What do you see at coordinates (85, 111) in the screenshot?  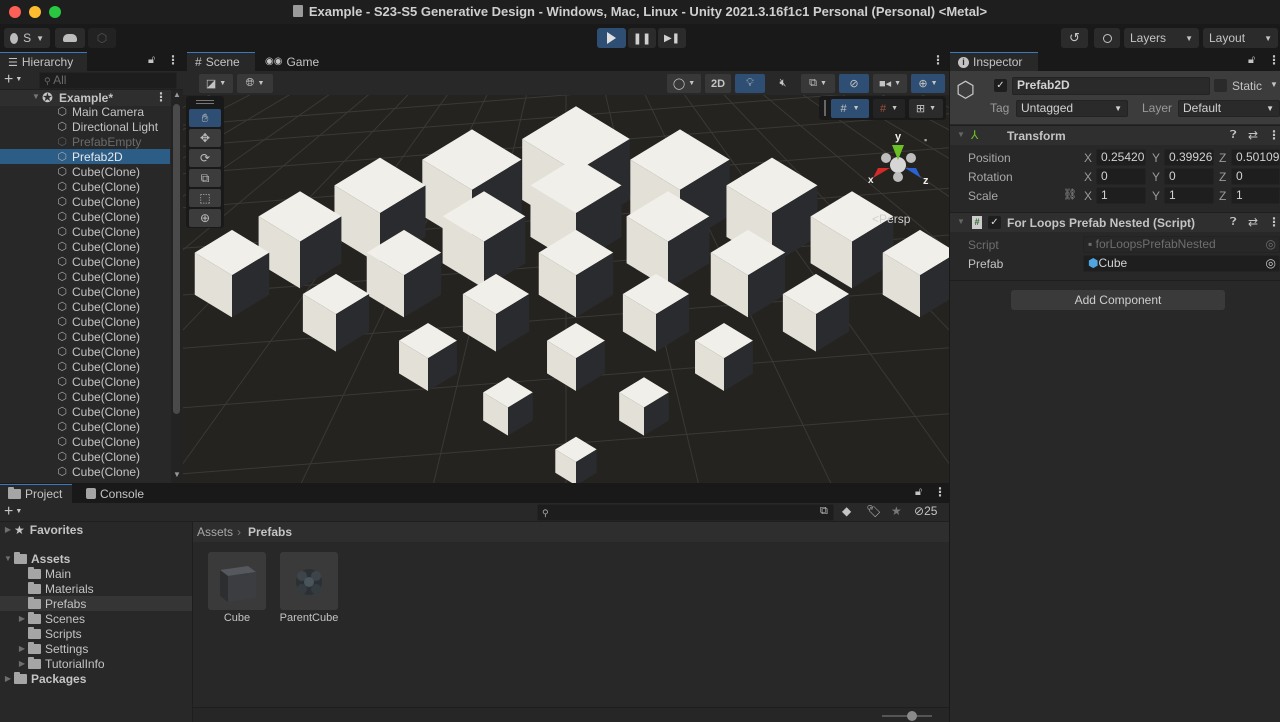 I see `hierarchy-item: ⬡ Main Camera` at bounding box center [85, 111].